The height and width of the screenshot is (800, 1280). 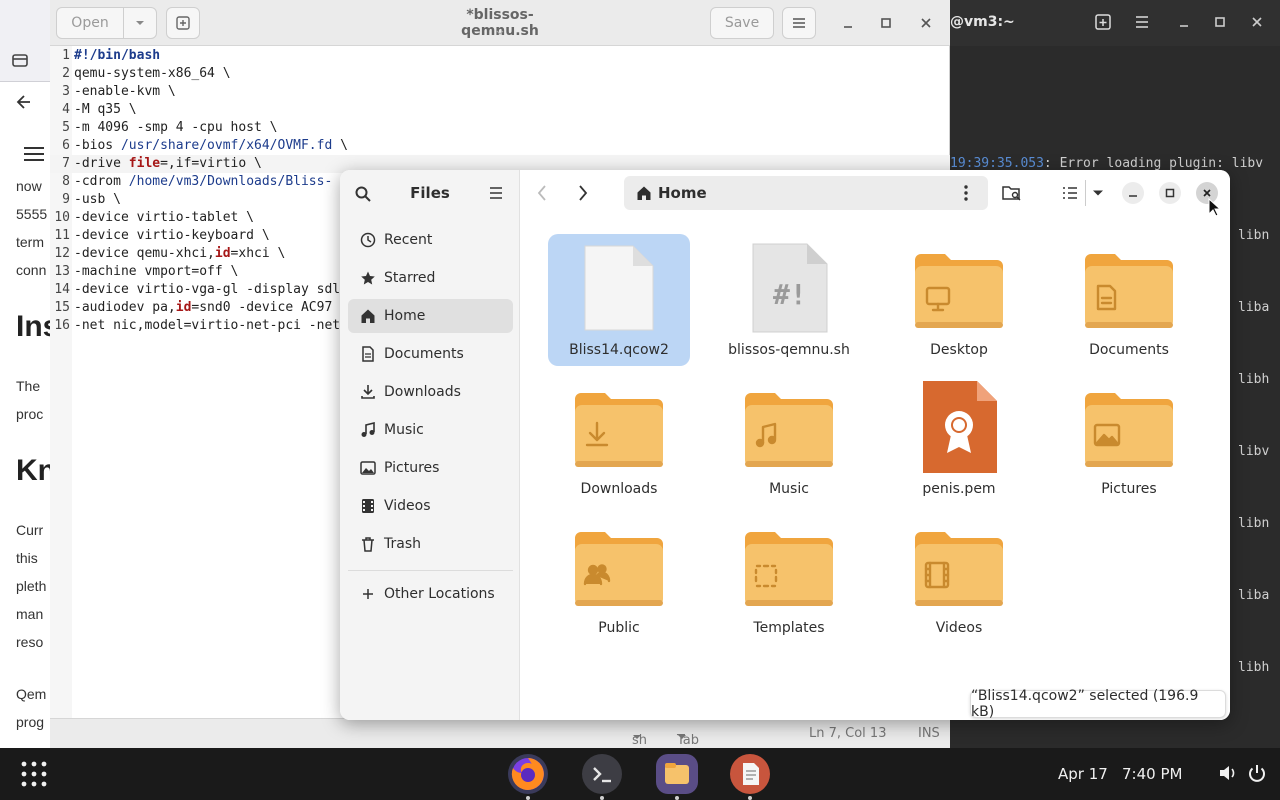 I want to click on item-label: Music, so click(x=789, y=489).